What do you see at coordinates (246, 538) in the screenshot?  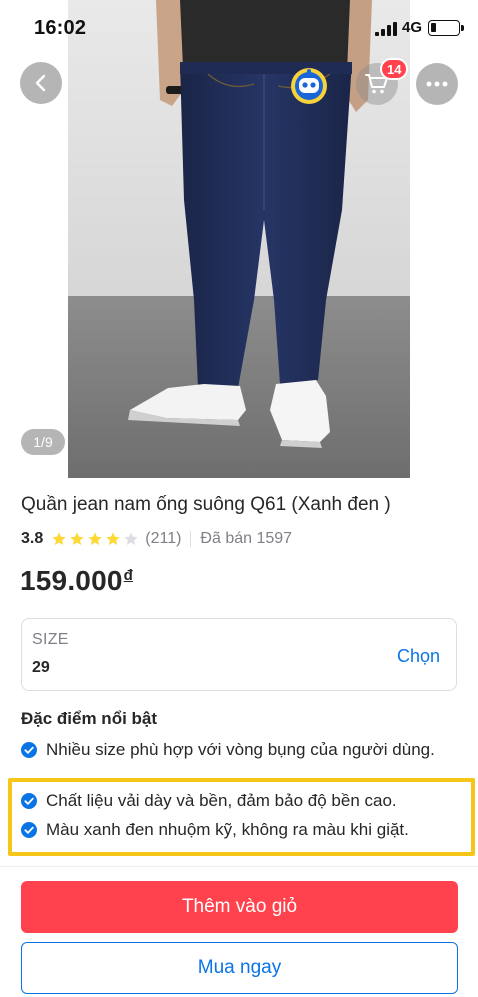 I see `sold-count: Đã bán 1597` at bounding box center [246, 538].